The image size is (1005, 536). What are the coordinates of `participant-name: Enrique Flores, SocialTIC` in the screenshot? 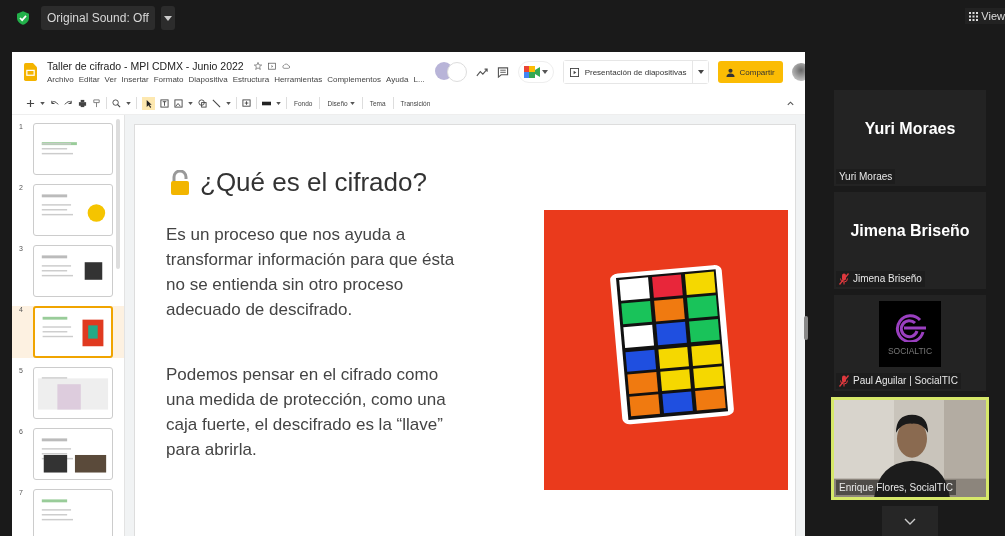 It's located at (896, 488).